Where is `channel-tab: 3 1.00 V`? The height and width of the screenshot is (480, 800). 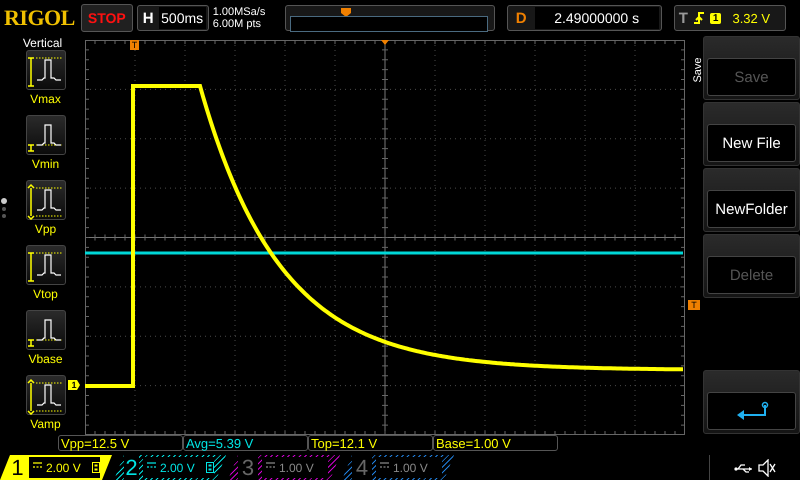 channel-tab: 3 1.00 V is located at coordinates (284, 467).